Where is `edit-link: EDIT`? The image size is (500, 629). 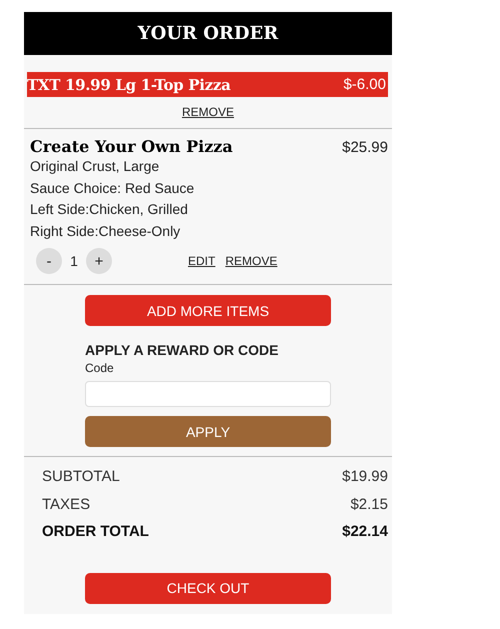 edit-link: EDIT is located at coordinates (202, 261).